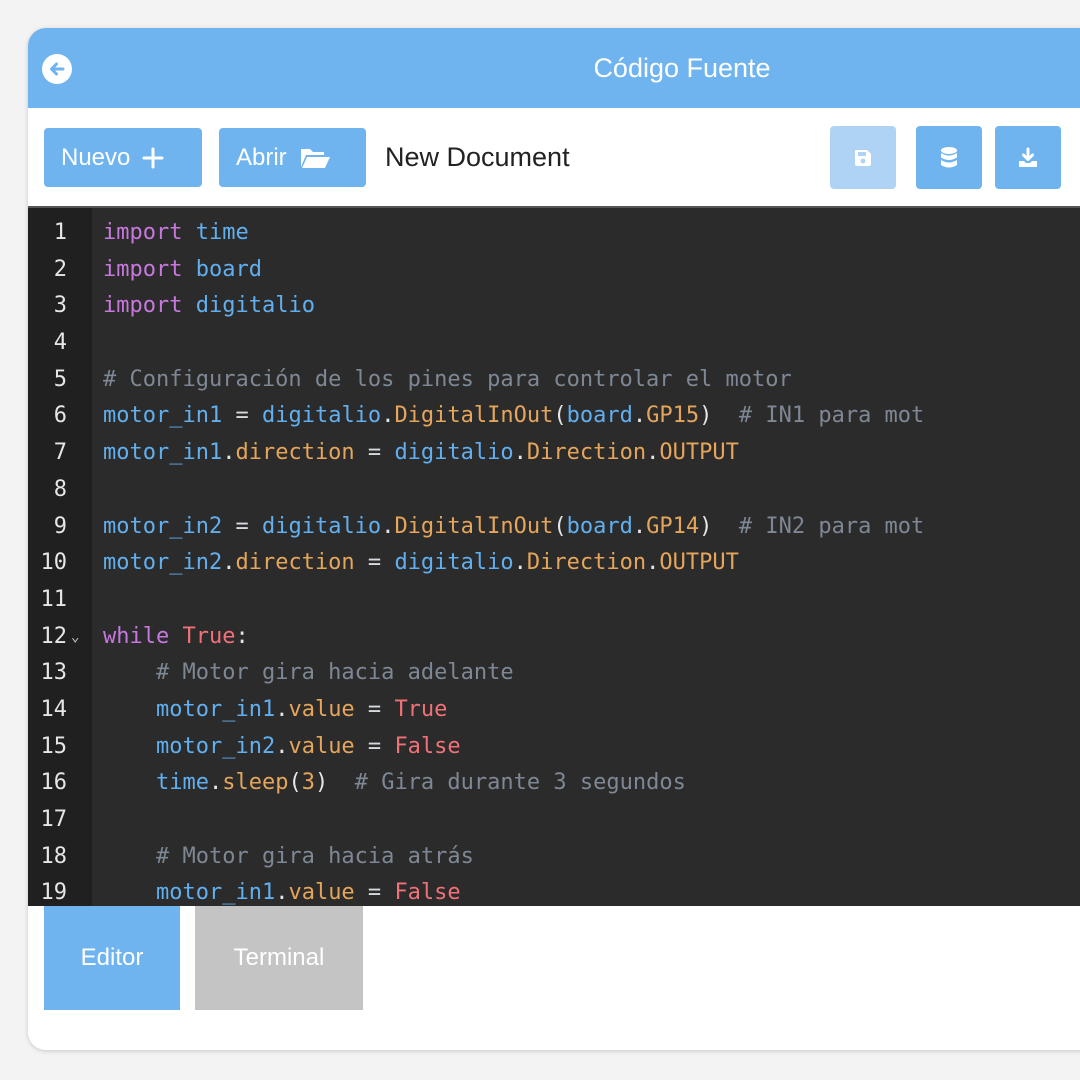 The image size is (1080, 1080). I want to click on code-token: GP14, so click(673, 526).